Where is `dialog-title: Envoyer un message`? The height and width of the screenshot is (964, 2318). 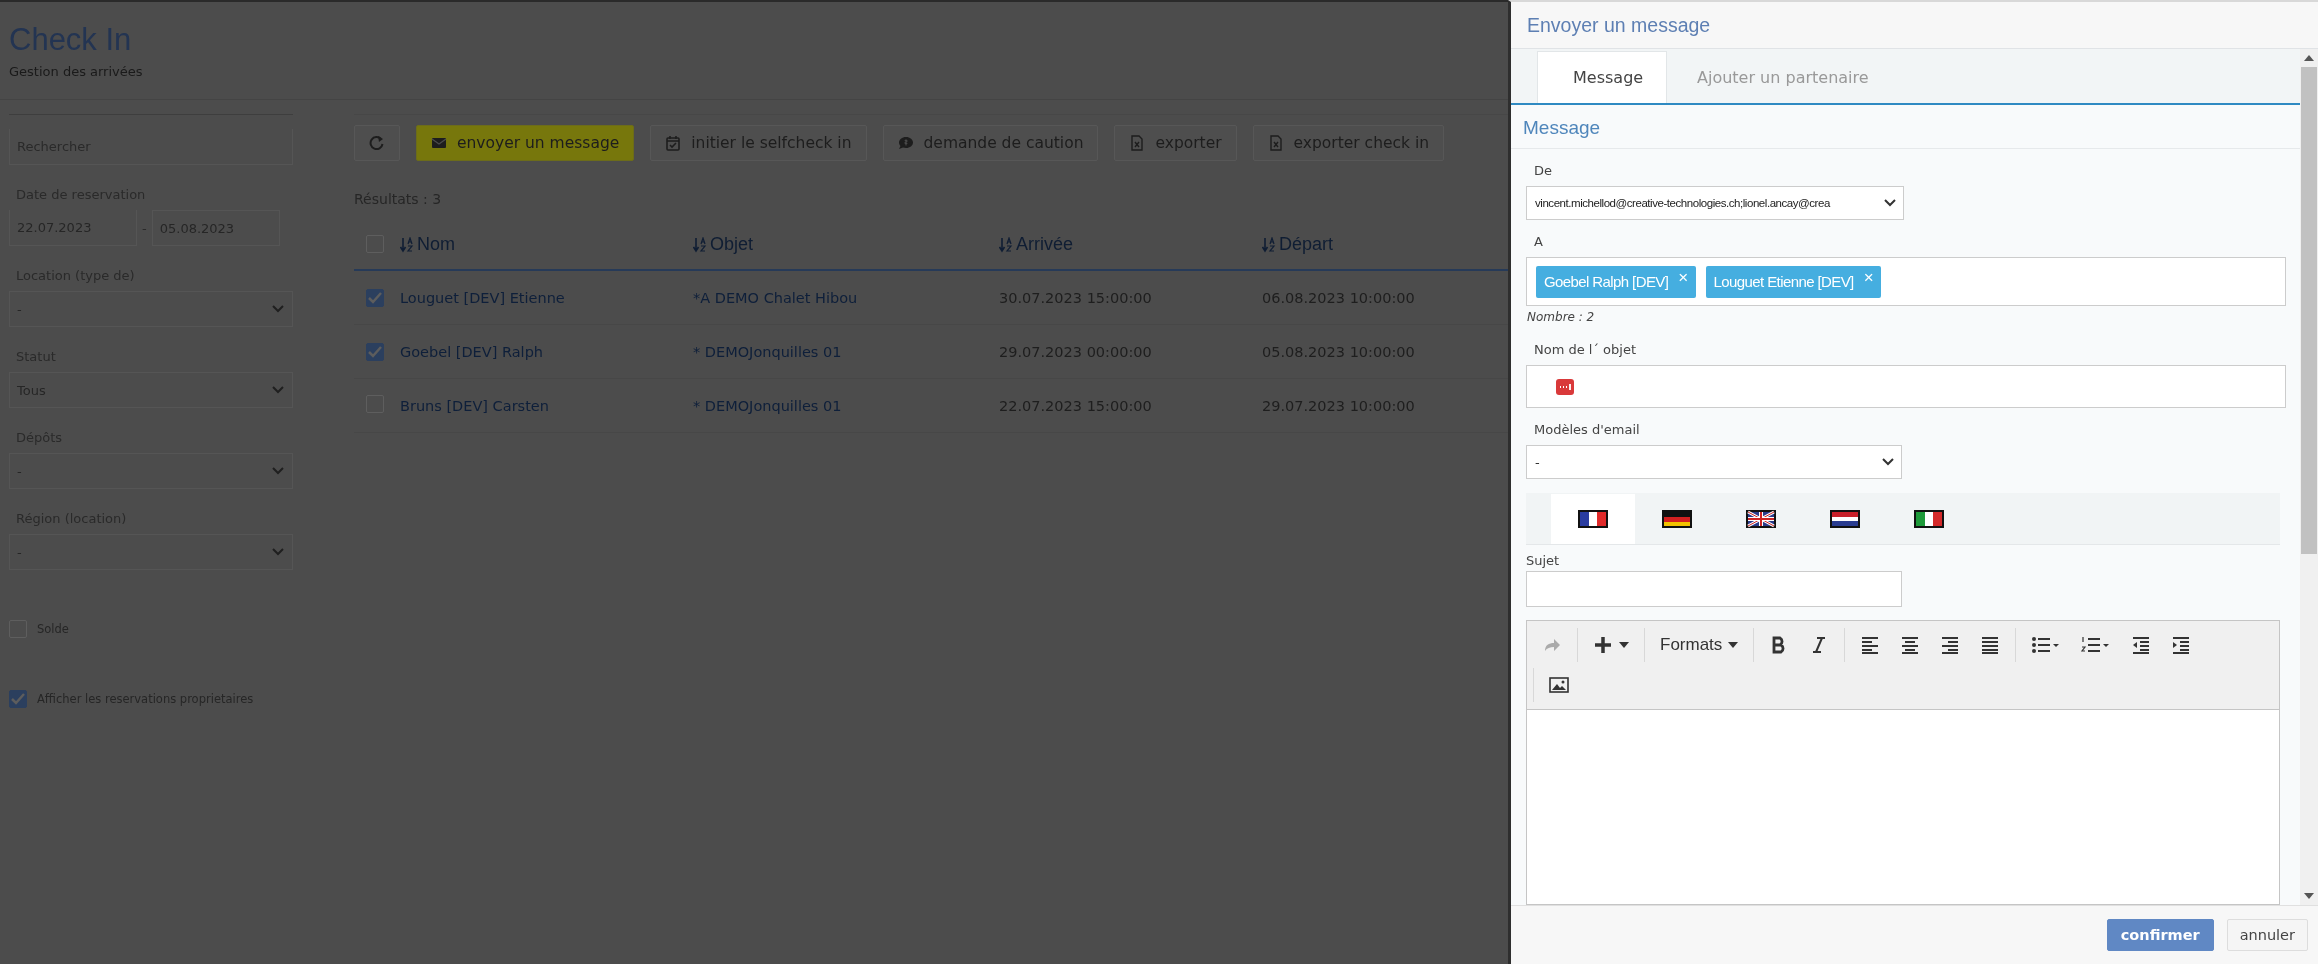
dialog-title: Envoyer un message is located at coordinates (1619, 25).